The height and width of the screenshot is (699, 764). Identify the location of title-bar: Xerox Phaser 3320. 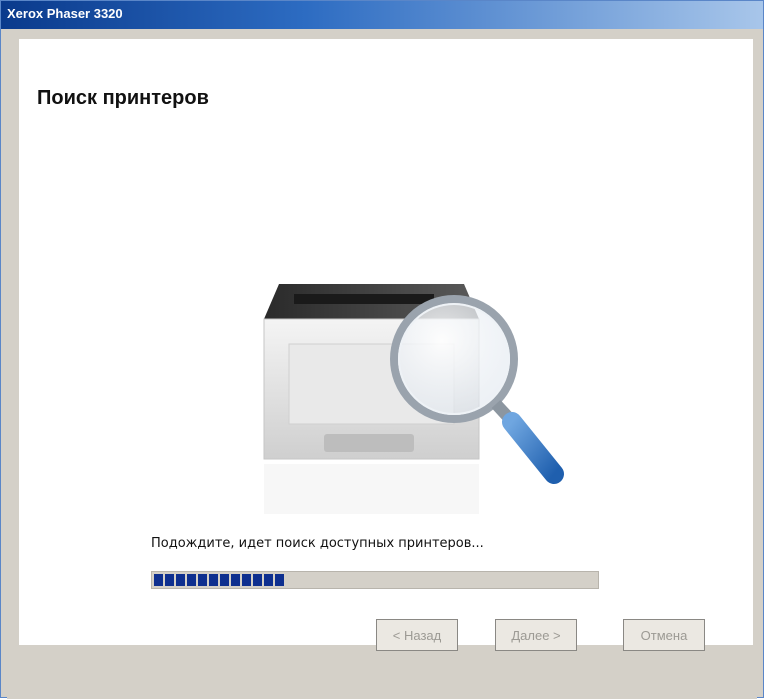
(382, 15).